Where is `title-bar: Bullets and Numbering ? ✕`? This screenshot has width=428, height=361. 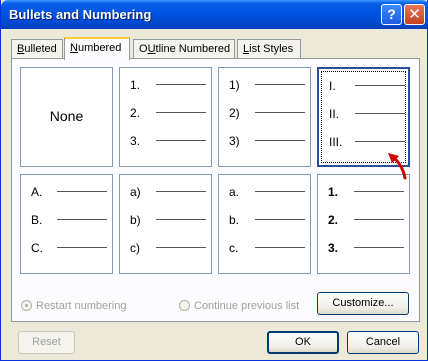
title-bar: Bullets and Numbering ? ✕ is located at coordinates (214, 14).